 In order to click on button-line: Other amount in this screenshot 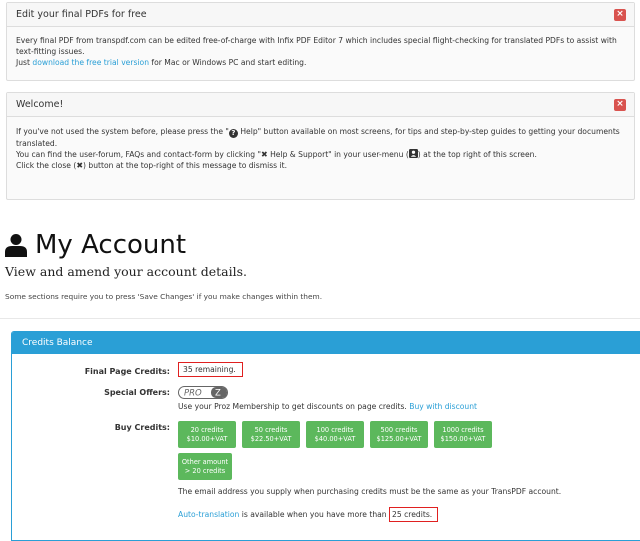, I will do `click(205, 461)`.